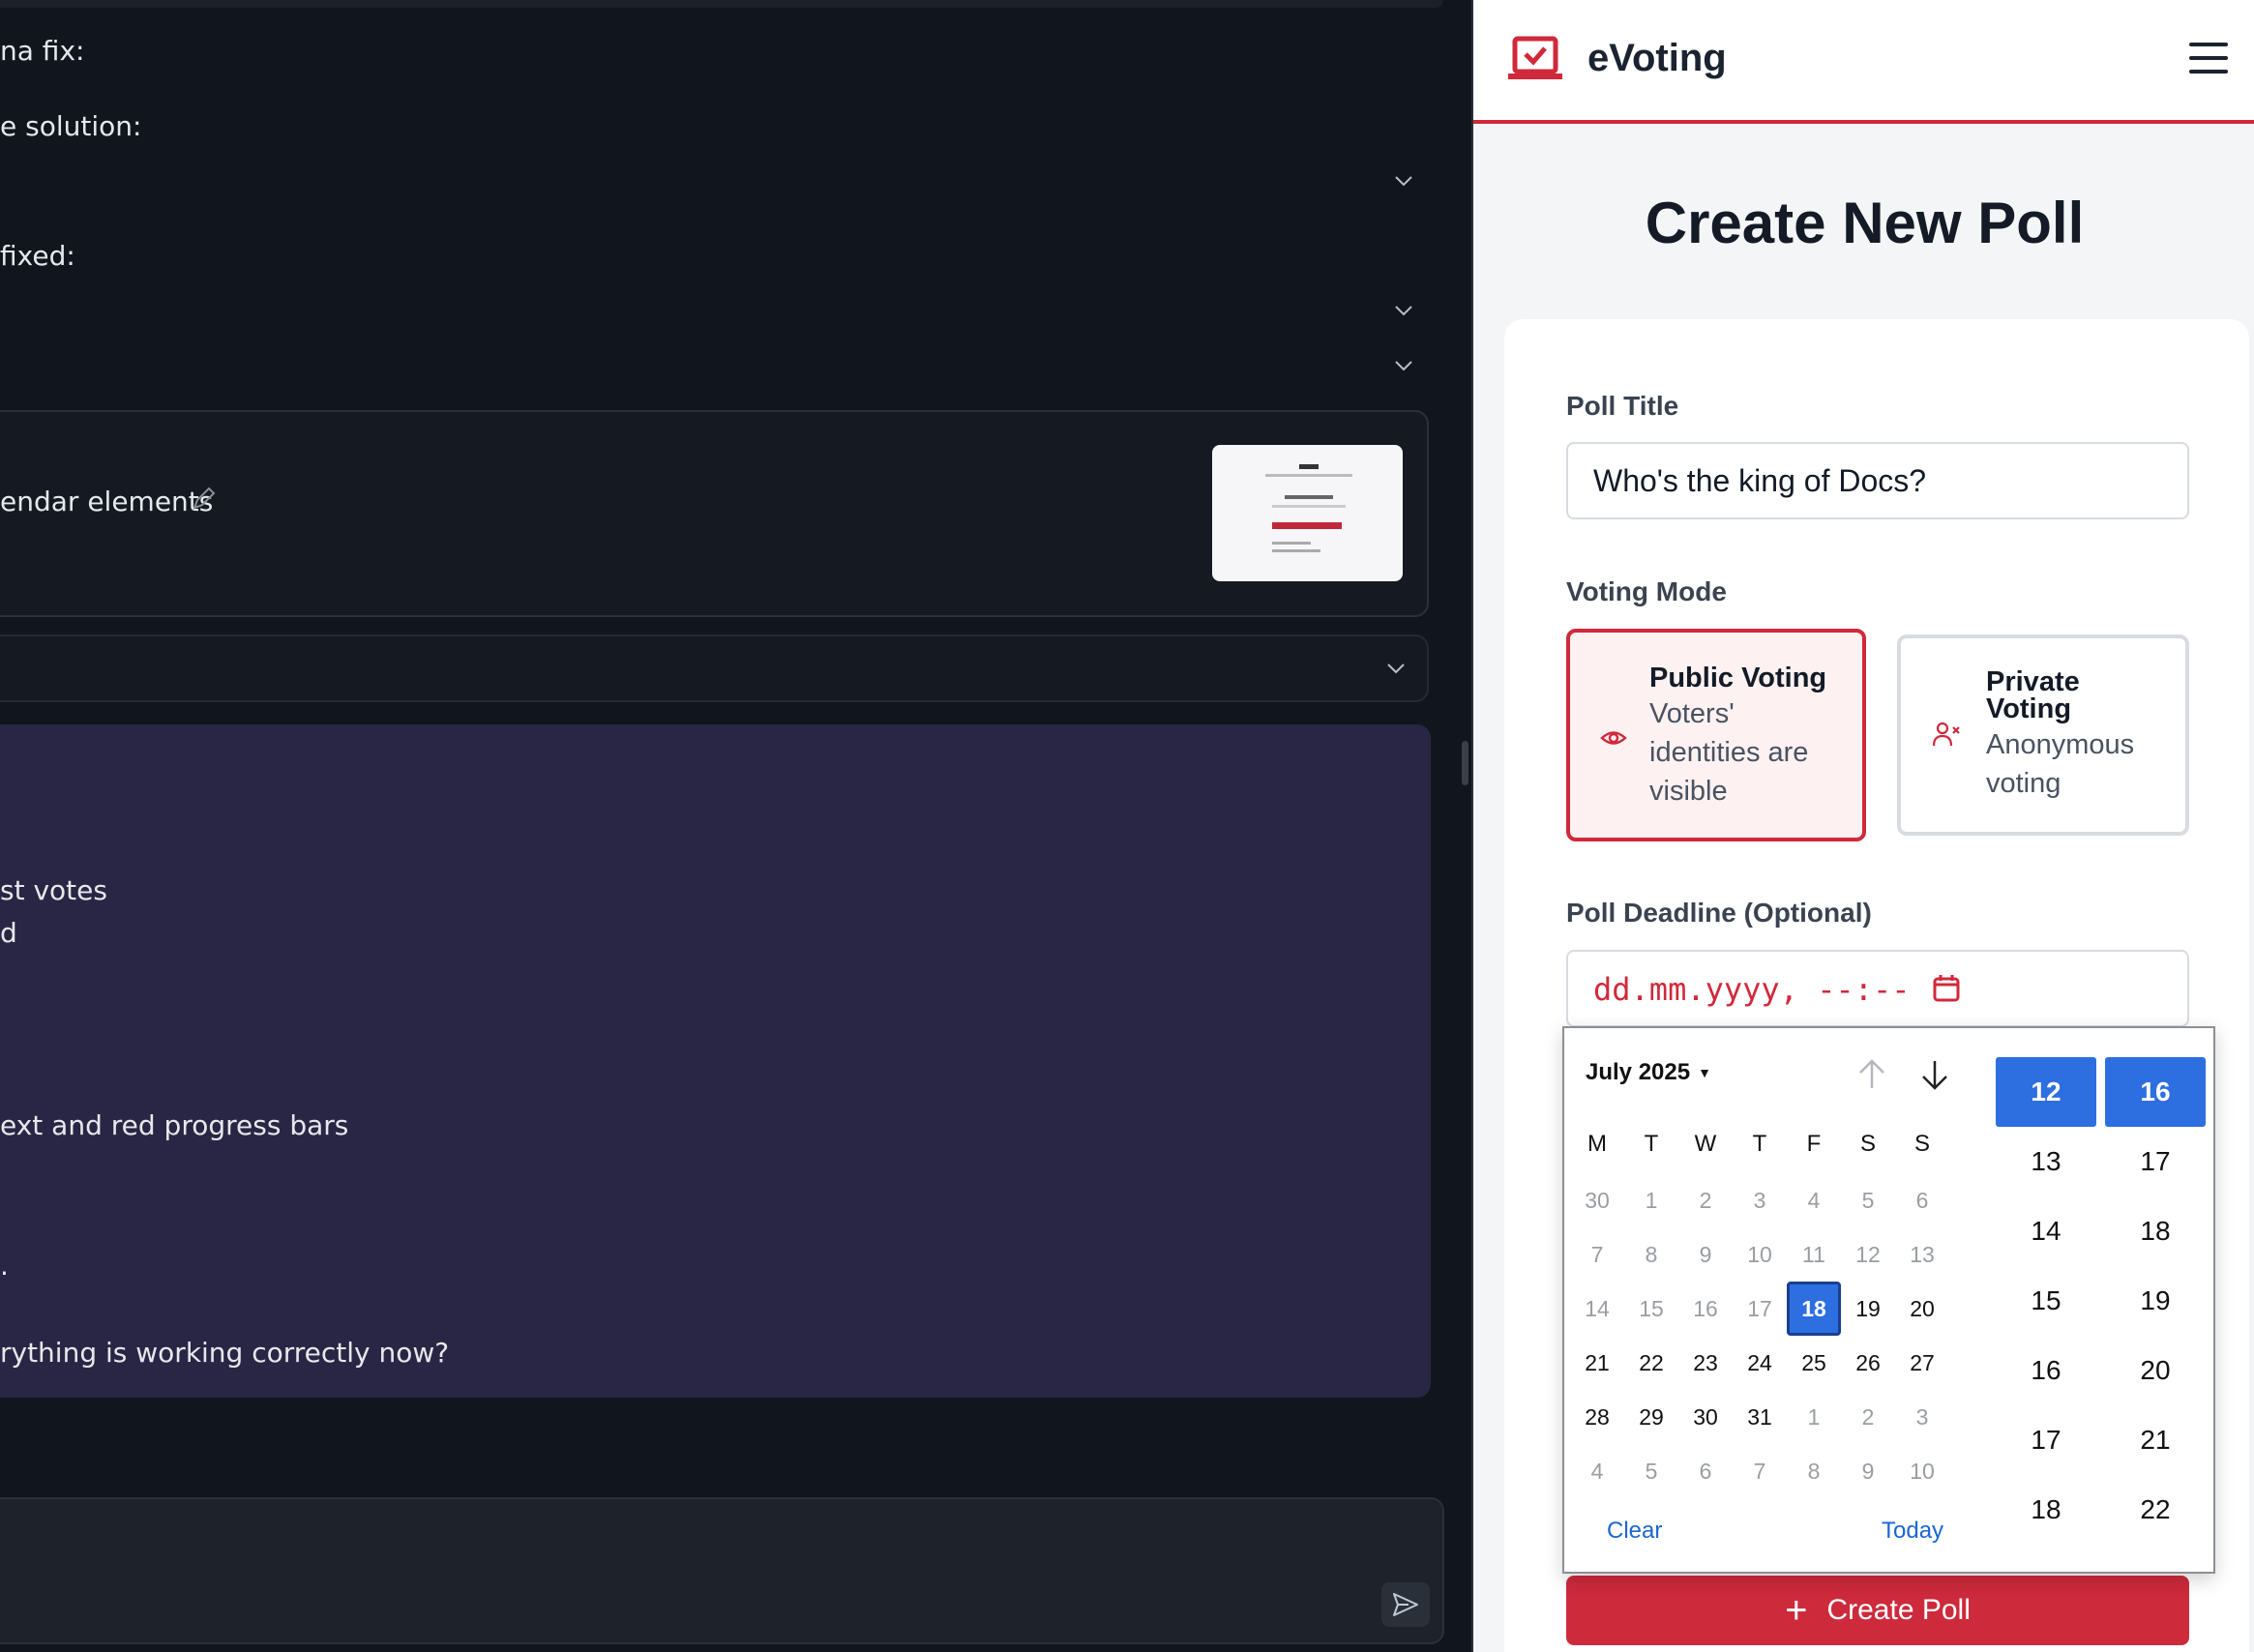  Describe the element at coordinates (2061, 744) in the screenshot. I see `mode-description: Anonymous` at that location.